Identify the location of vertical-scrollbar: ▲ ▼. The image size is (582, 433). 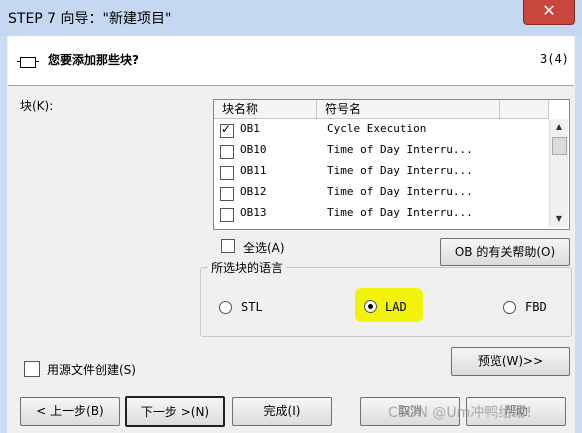
(558, 173).